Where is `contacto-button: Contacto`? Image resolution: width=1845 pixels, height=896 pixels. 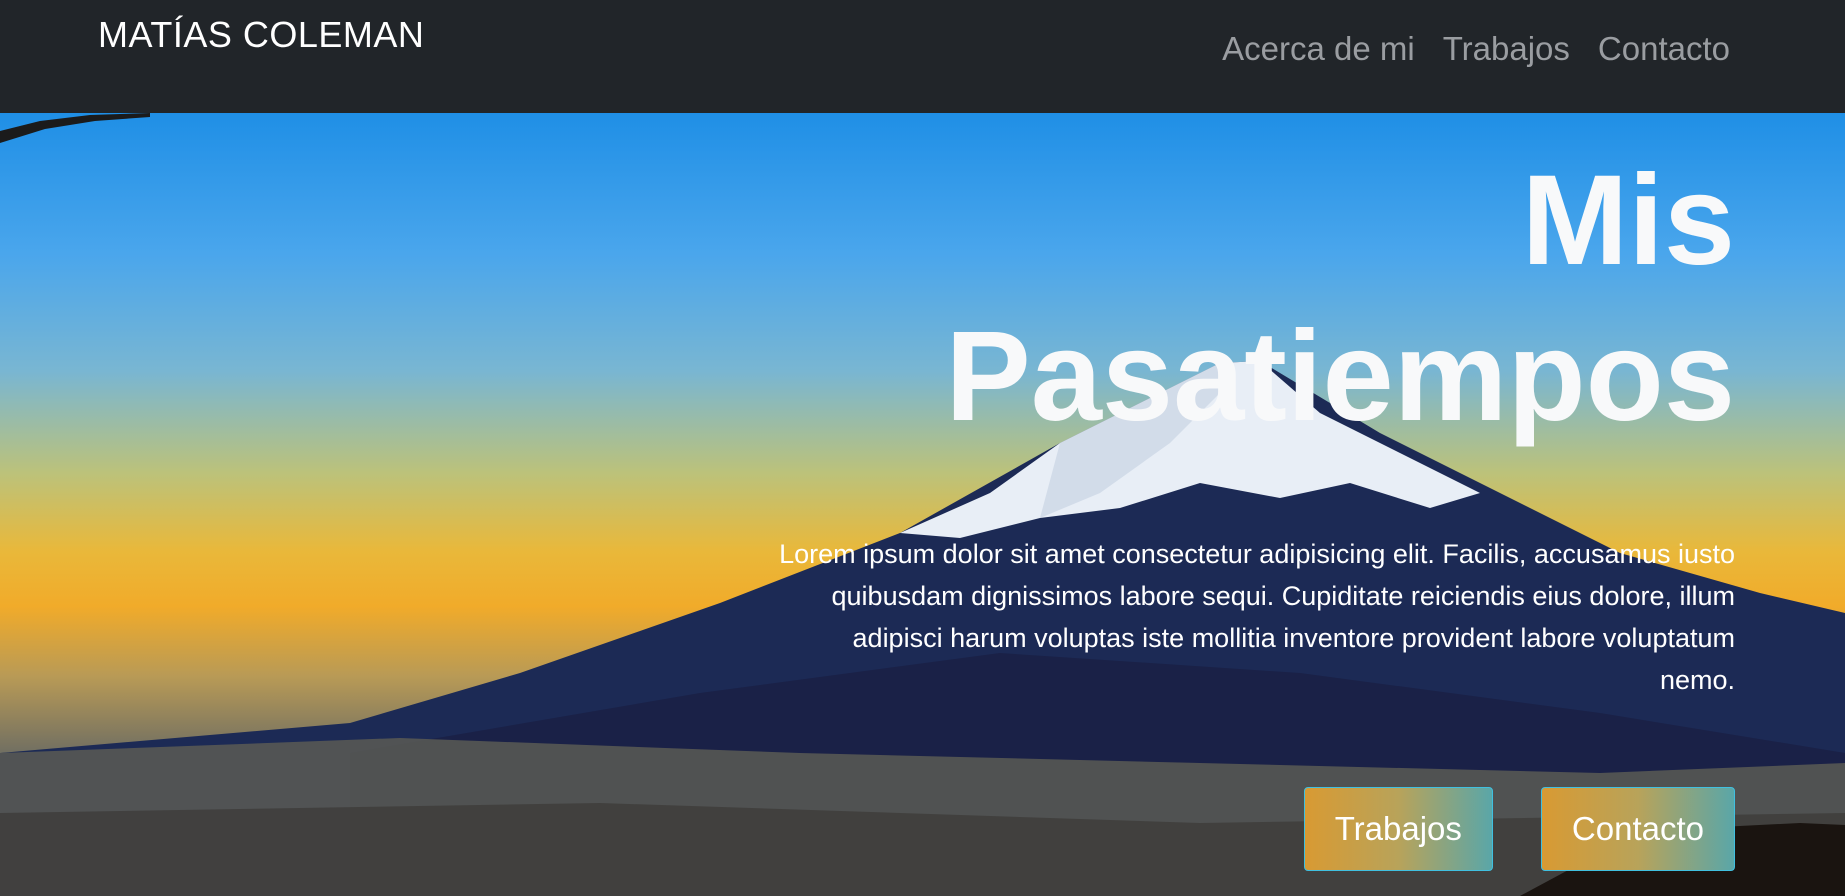
contacto-button: Contacto is located at coordinates (1637, 829).